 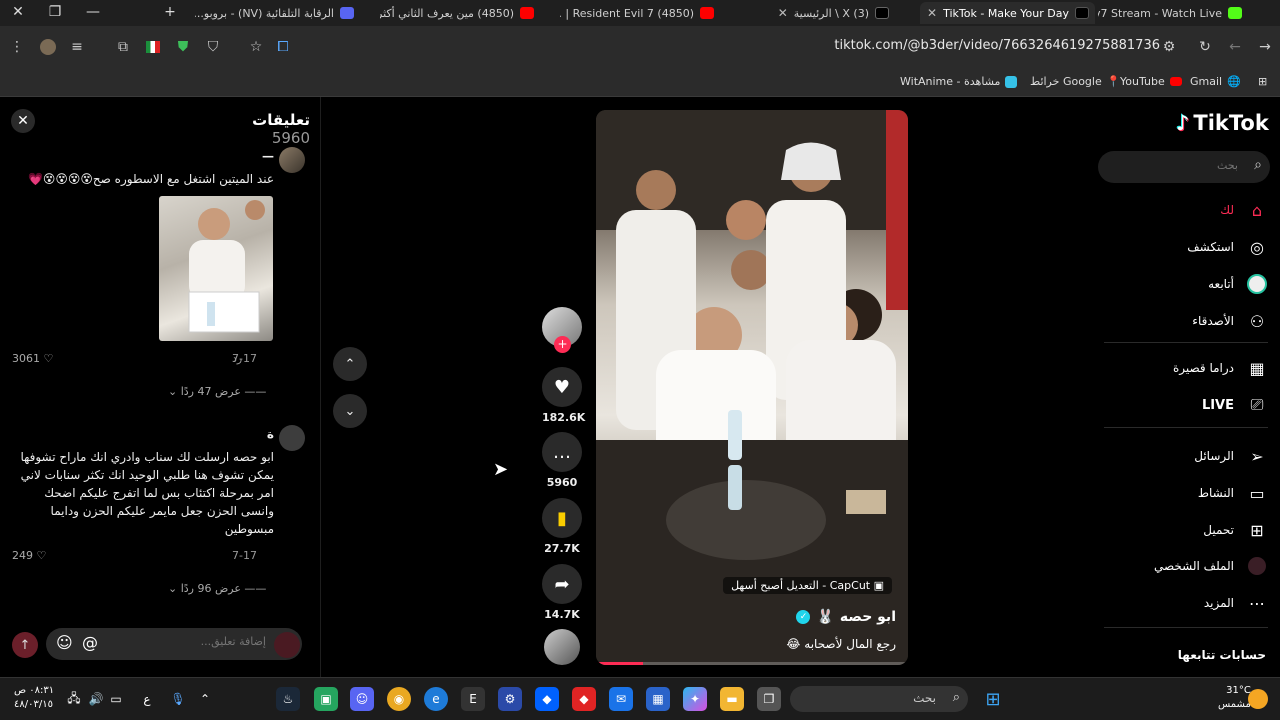 What do you see at coordinates (257, 156) in the screenshot?
I see `comment-author: —` at bounding box center [257, 156].